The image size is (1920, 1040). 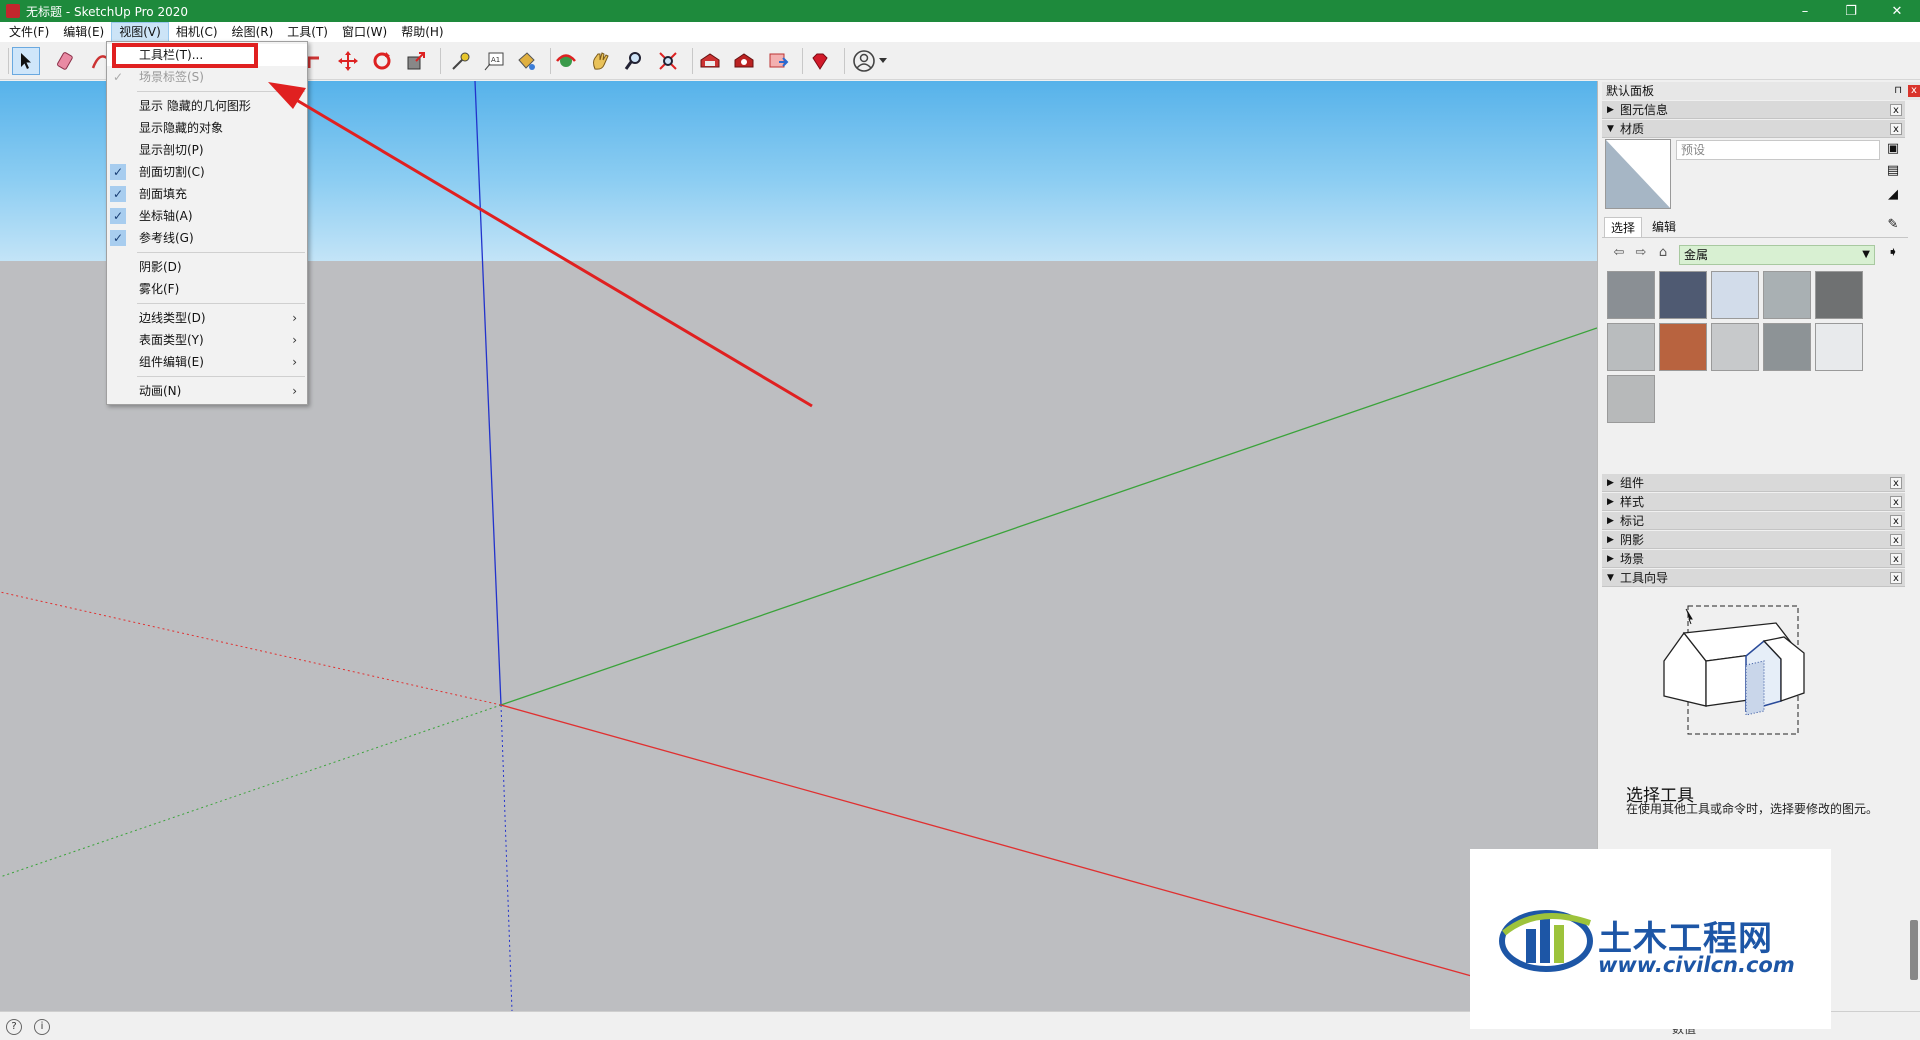 I want to click on menu-section-cuts: ✓ 剖面切割(C), so click(x=207, y=172).